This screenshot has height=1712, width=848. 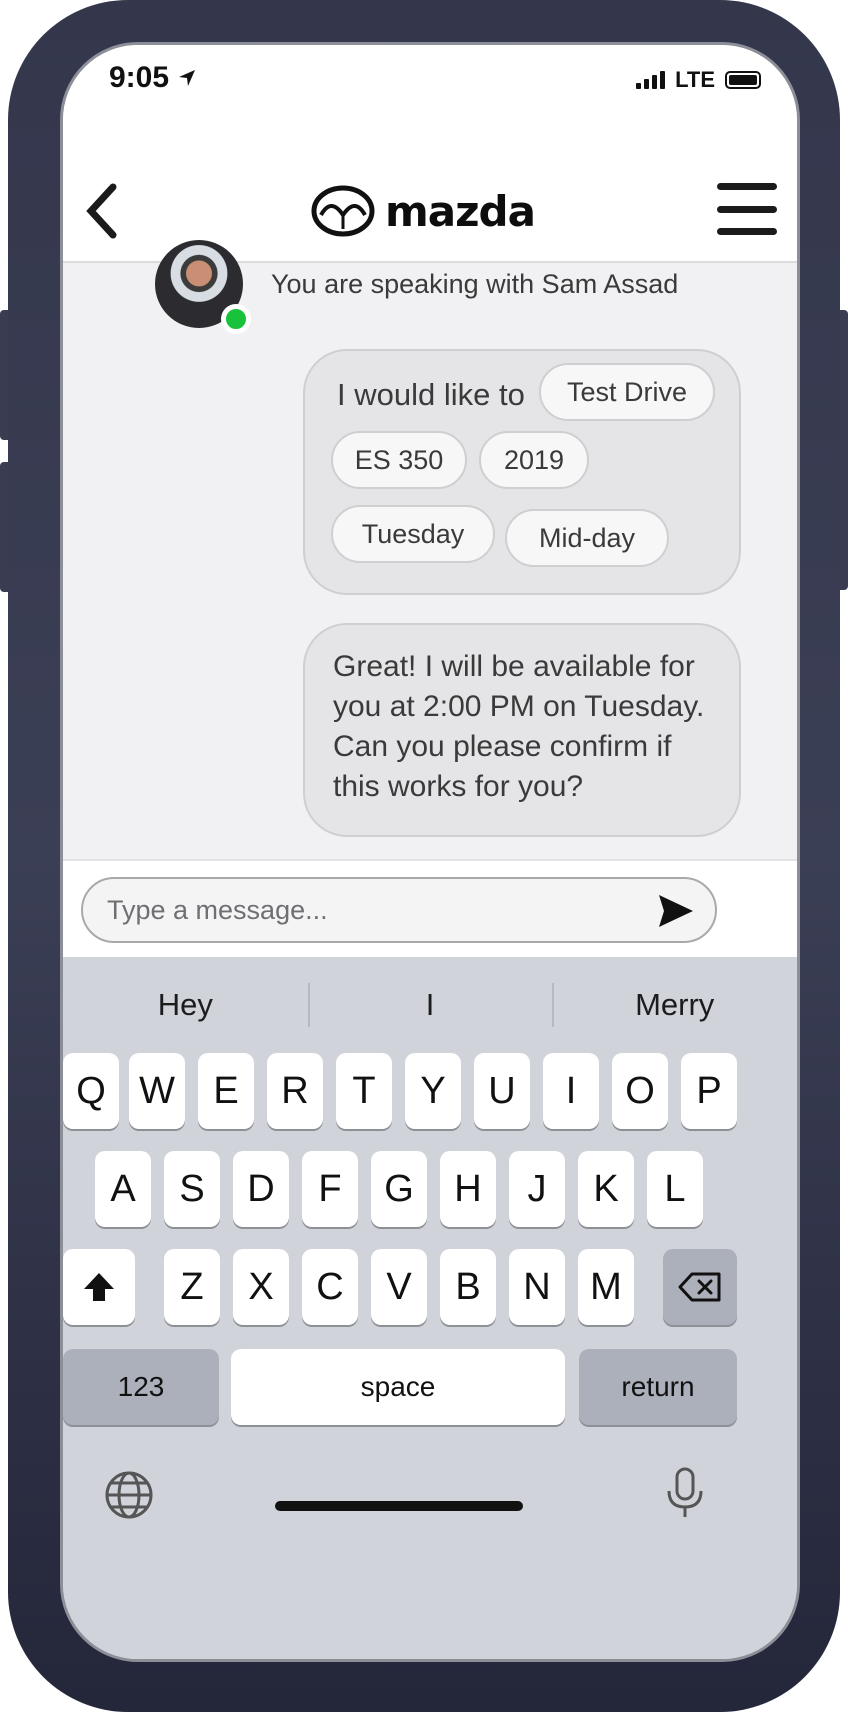 What do you see at coordinates (185, 1005) in the screenshot?
I see `suggestion-1: Hey` at bounding box center [185, 1005].